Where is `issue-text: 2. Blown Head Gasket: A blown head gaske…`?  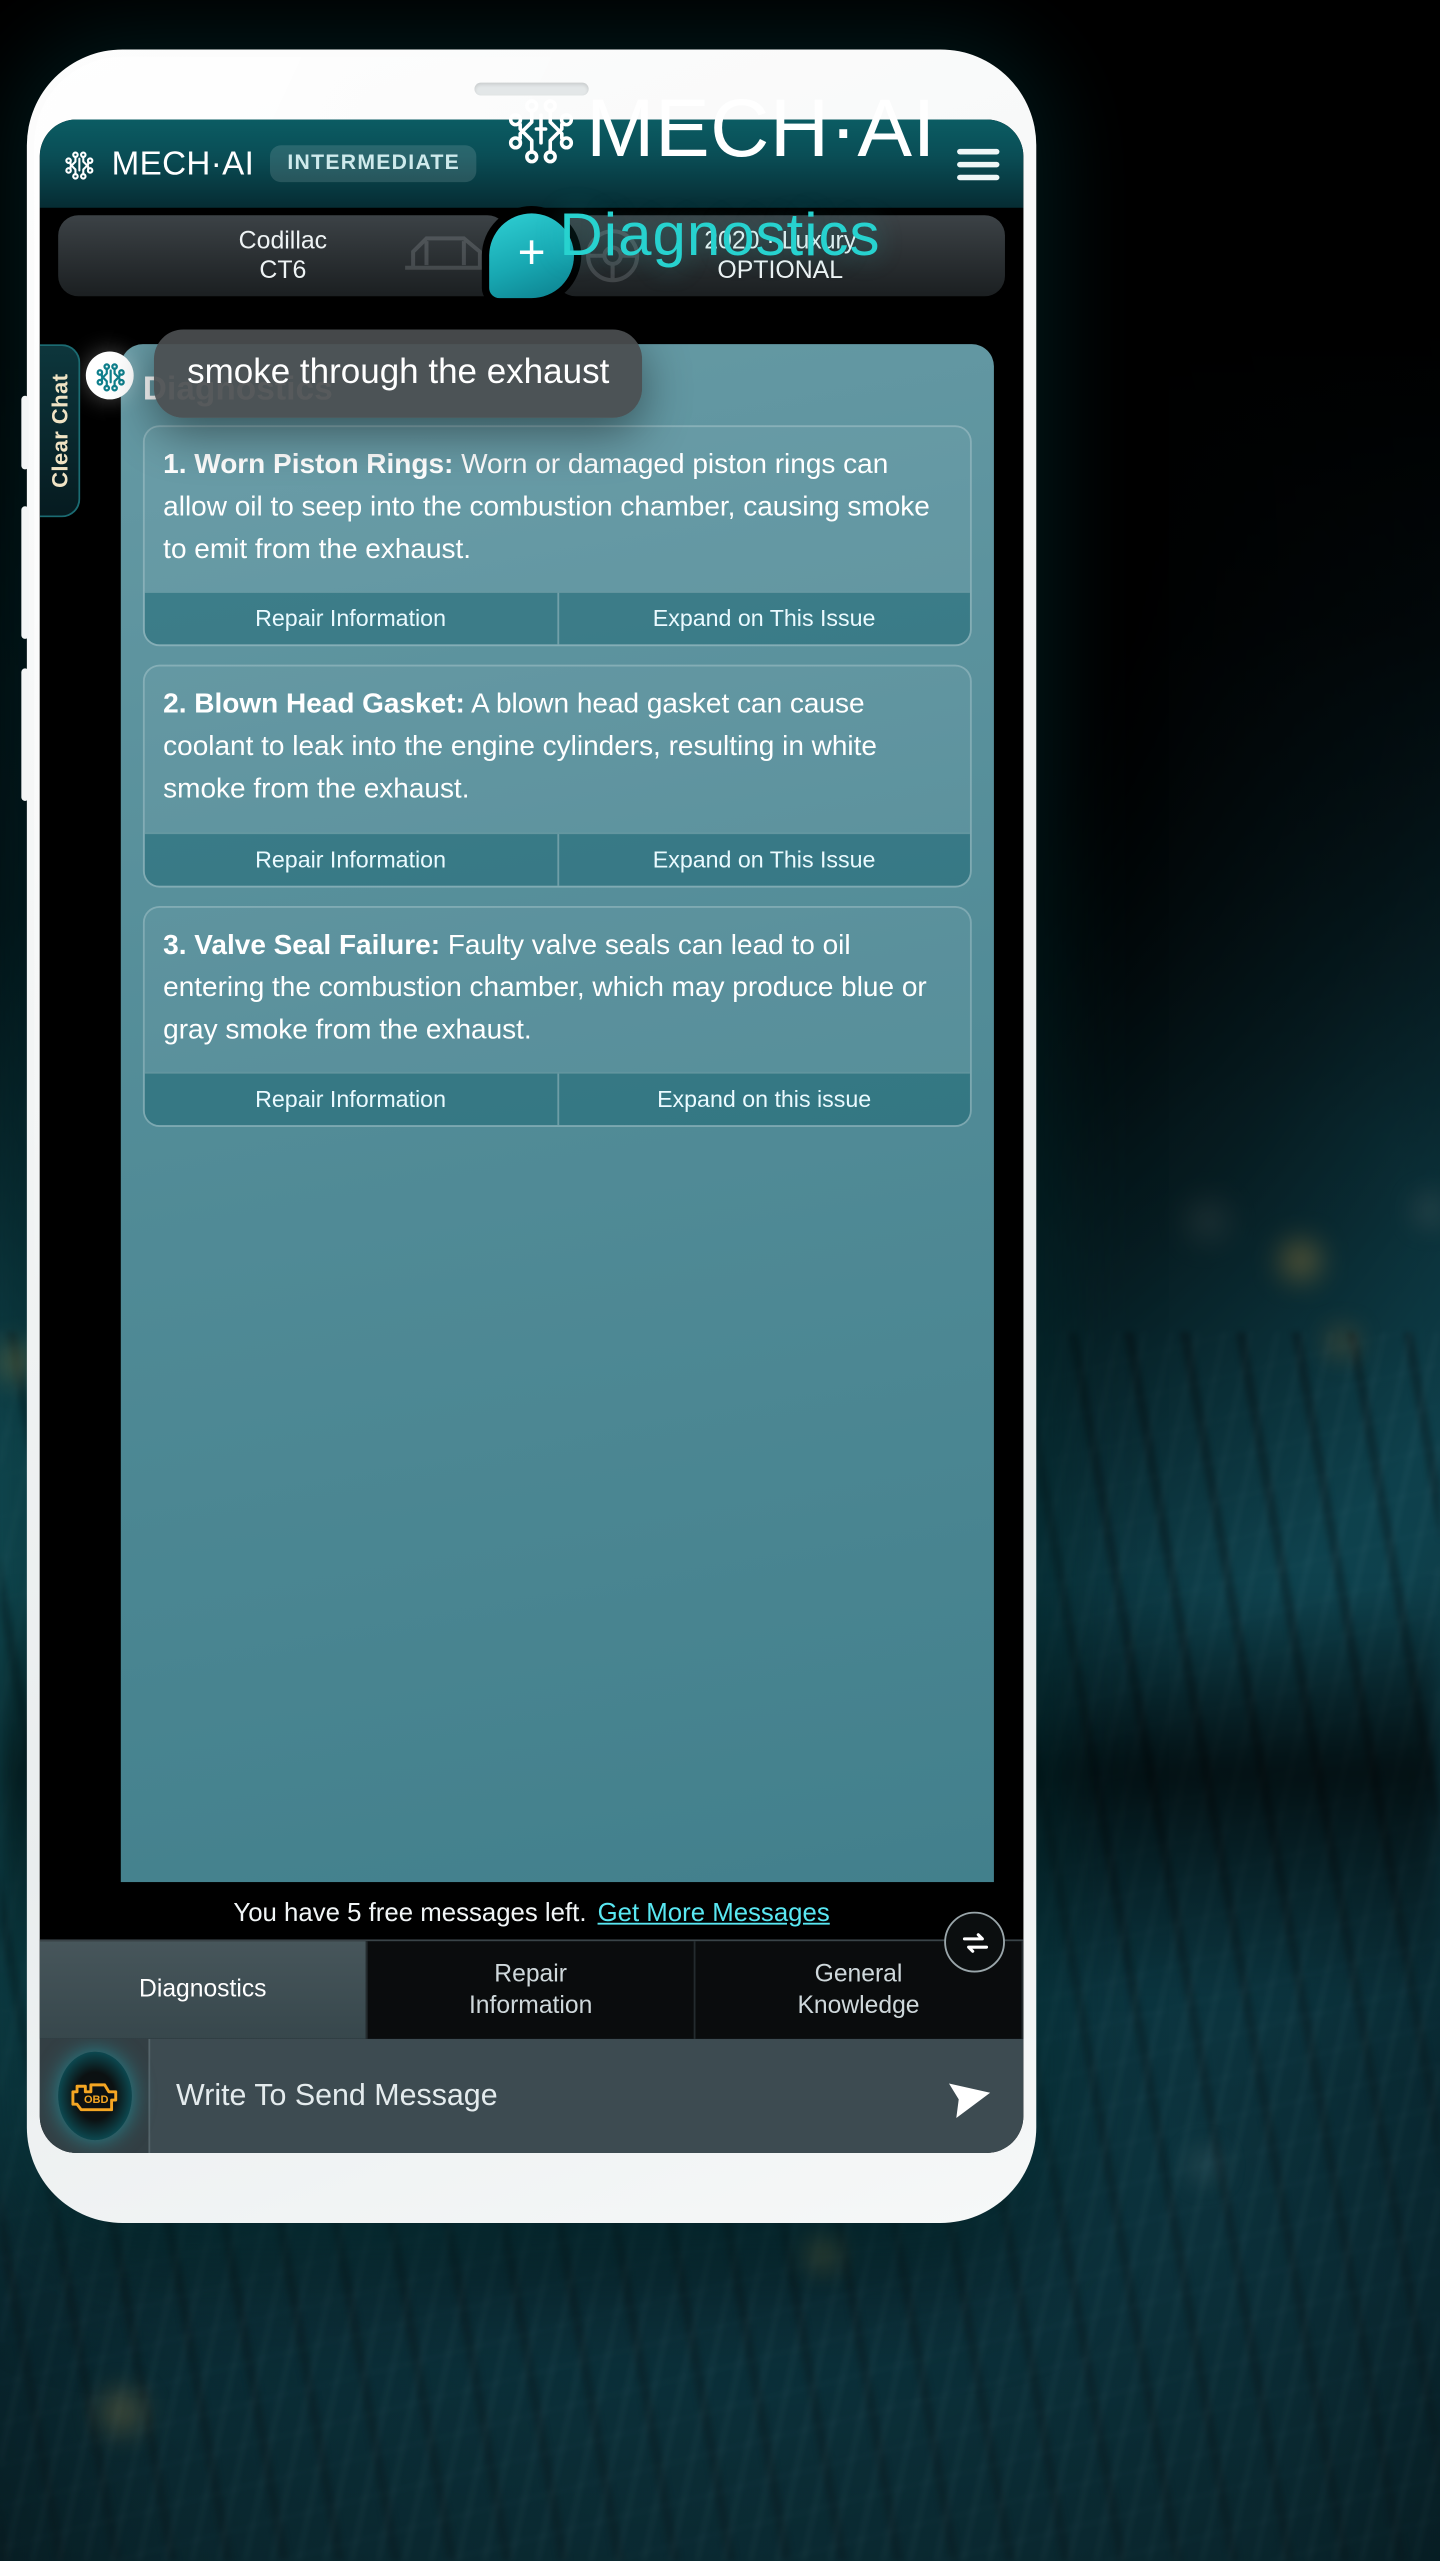 issue-text: 2. Blown Head Gasket: A blown head gaske… is located at coordinates (557, 749).